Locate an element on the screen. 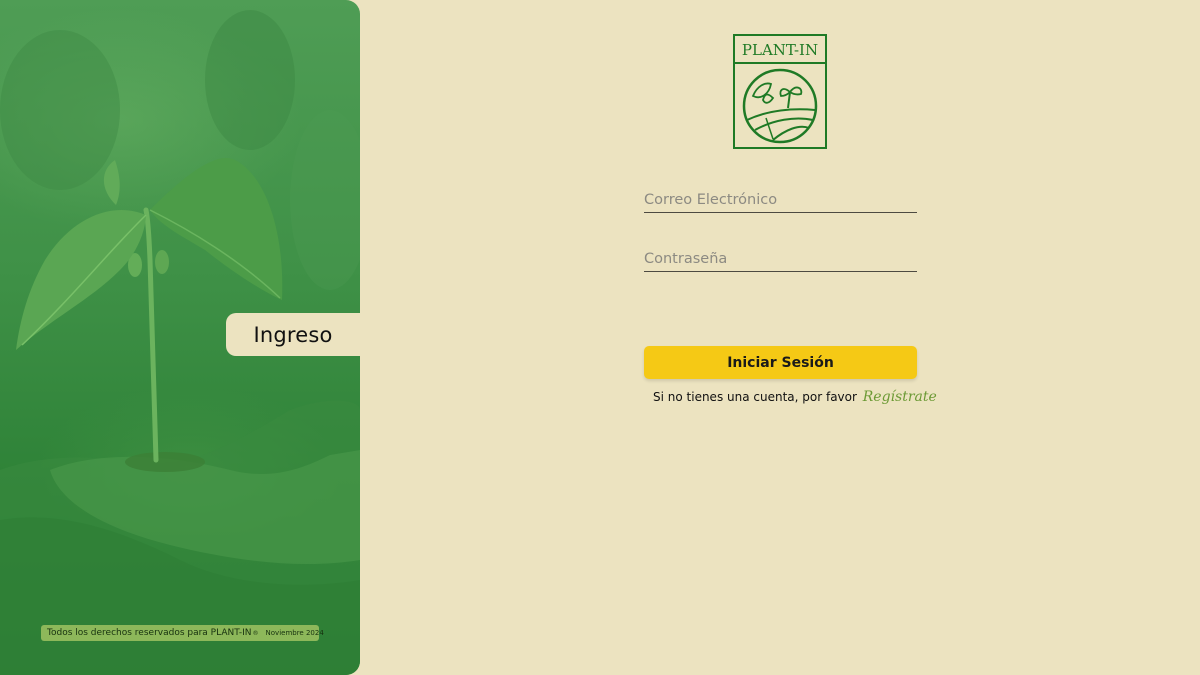 Image resolution: width=1200 pixels, height=675 pixels. plant-in-logo: PLANT-IN is located at coordinates (780, 91).